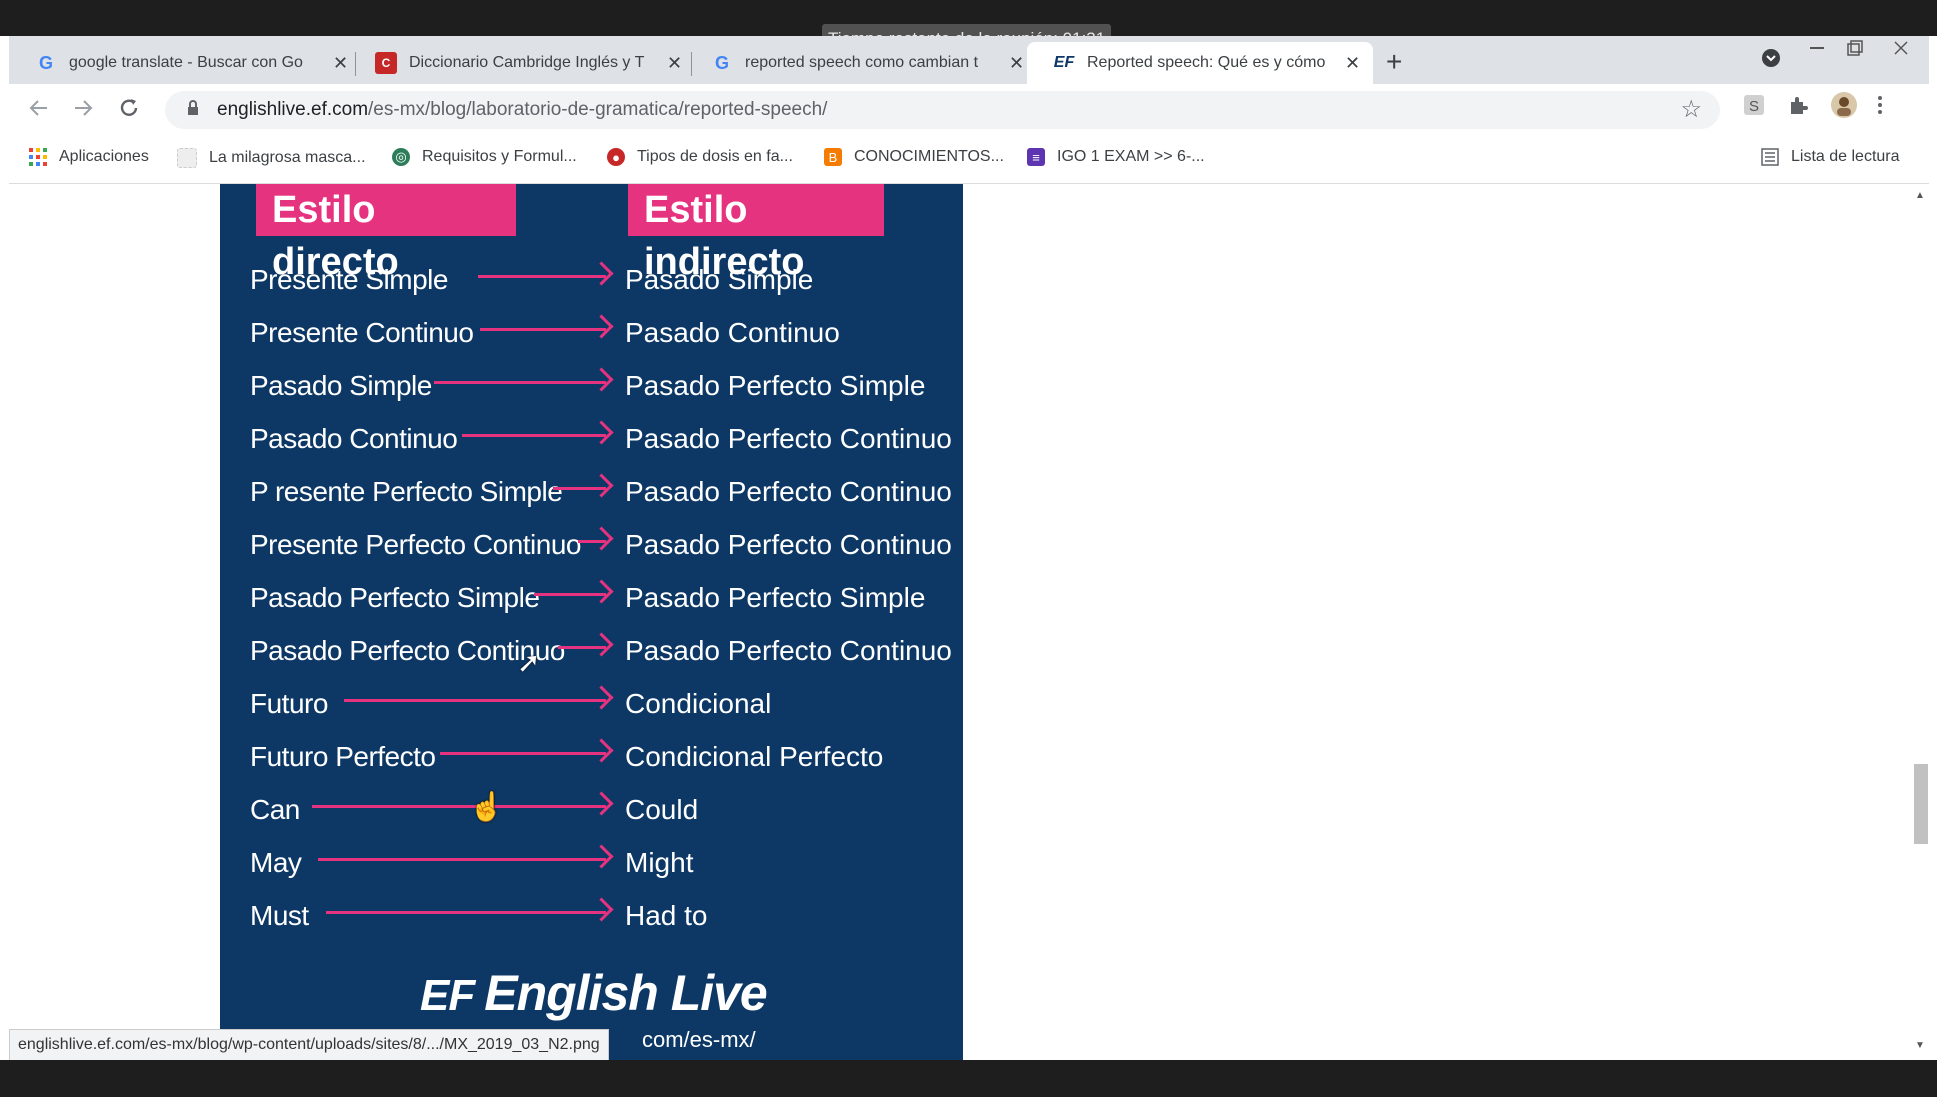  What do you see at coordinates (732, 332) in the screenshot?
I see `indirect-tense: Pasado Continuo` at bounding box center [732, 332].